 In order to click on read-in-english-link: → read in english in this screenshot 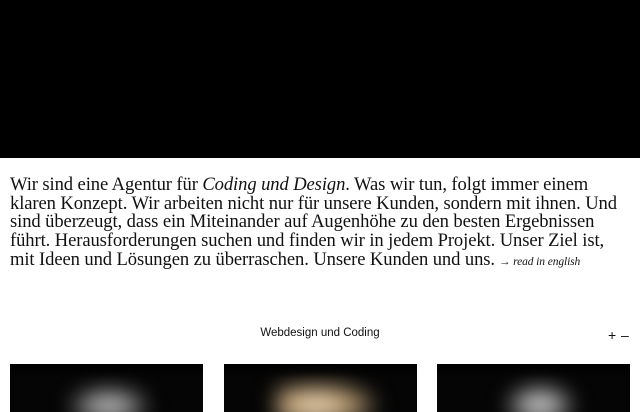, I will do `click(539, 262)`.